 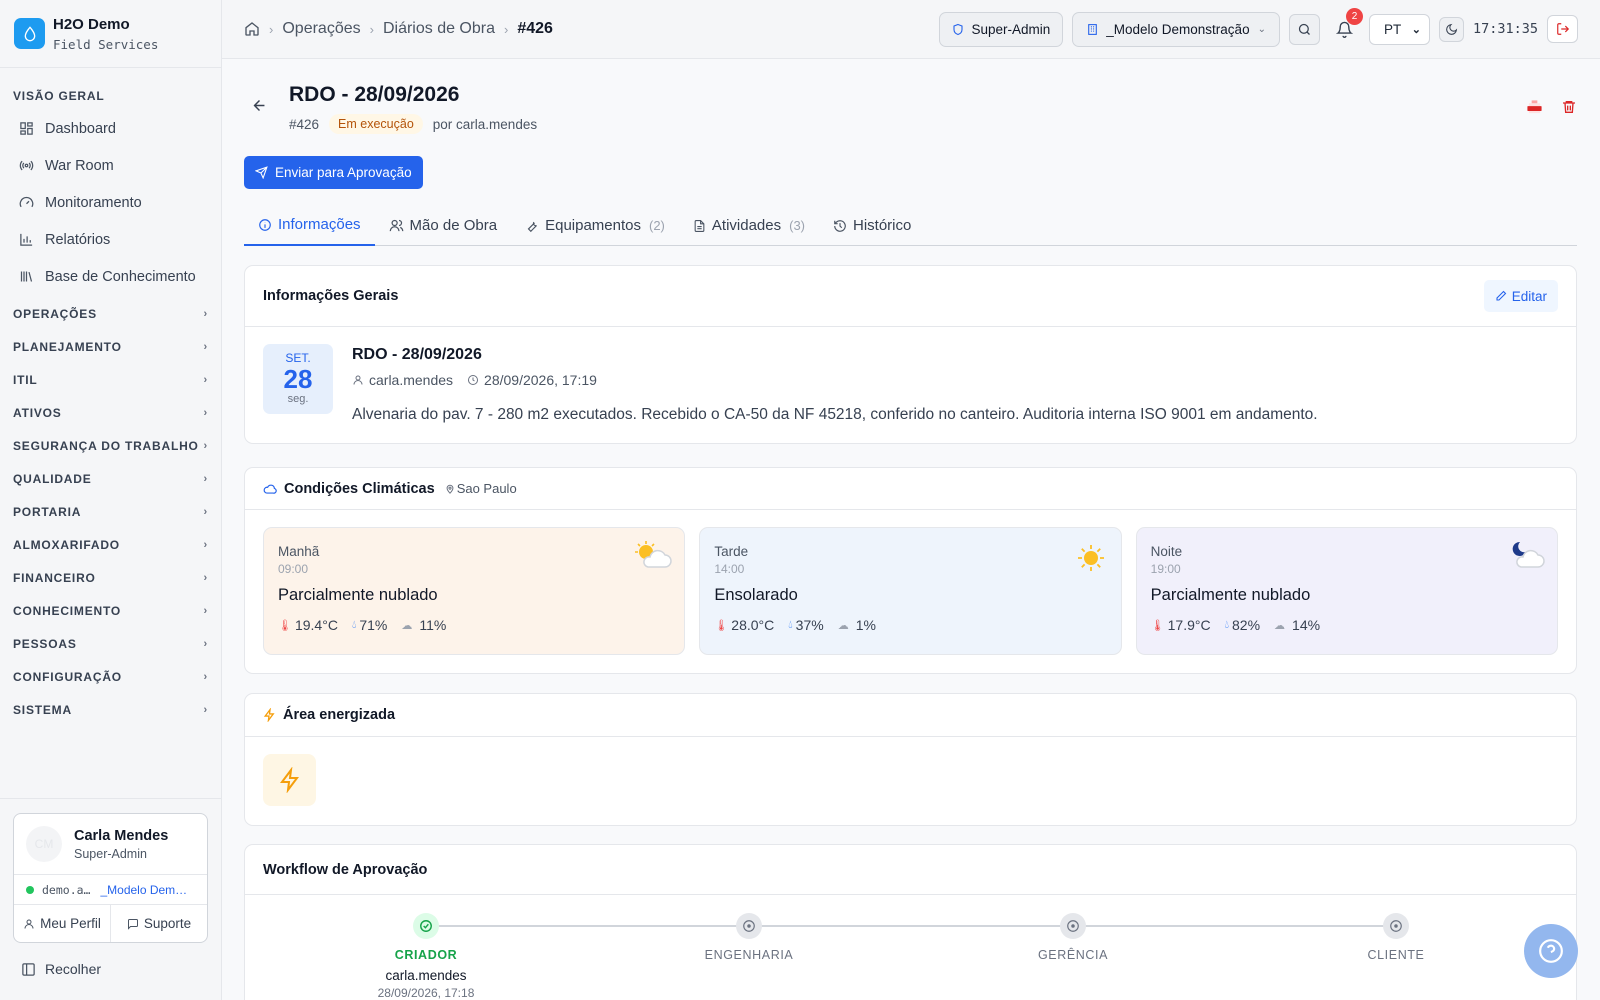 I want to click on droplets-icon: 💧︎, so click(x=1226, y=624).